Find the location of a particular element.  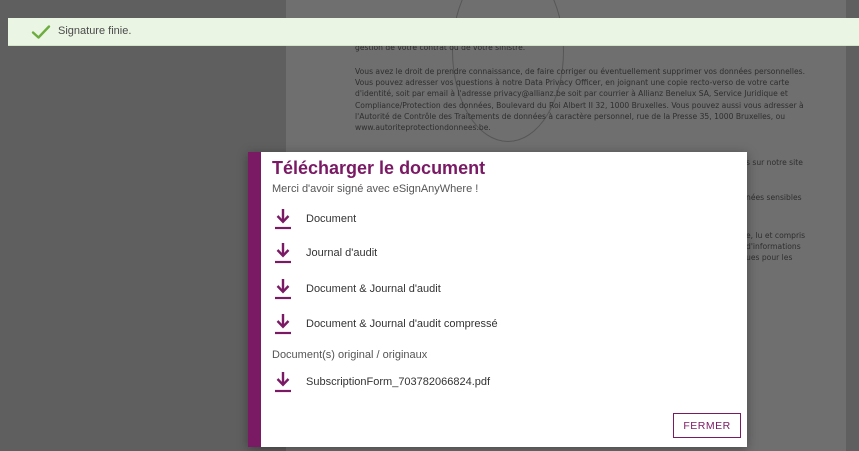

document-fragment: s sur notre site is located at coordinates (774, 162).